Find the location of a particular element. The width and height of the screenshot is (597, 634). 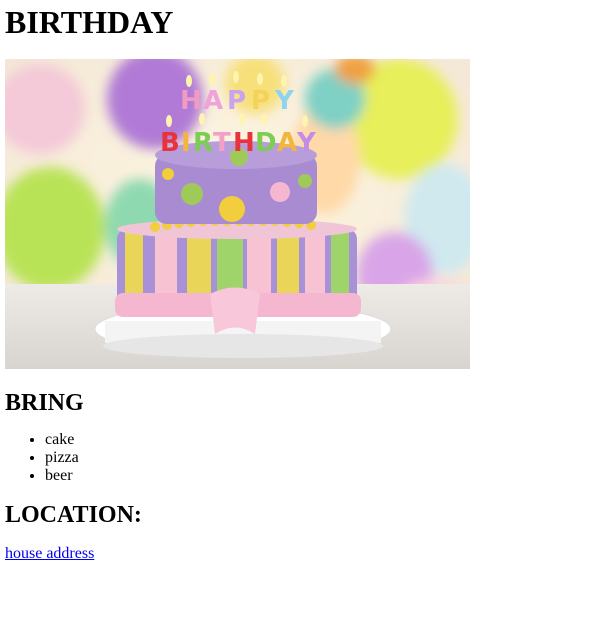

list-item: cake is located at coordinates (318, 440).